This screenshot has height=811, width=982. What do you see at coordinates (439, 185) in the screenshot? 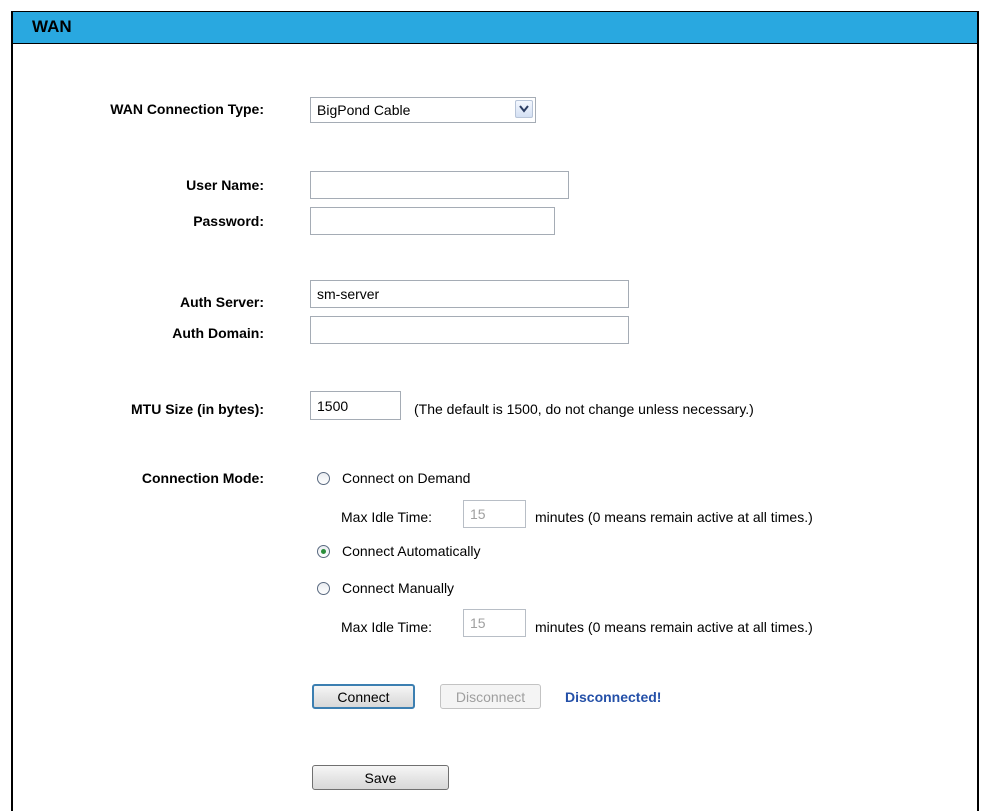
I see `user-name-input` at bounding box center [439, 185].